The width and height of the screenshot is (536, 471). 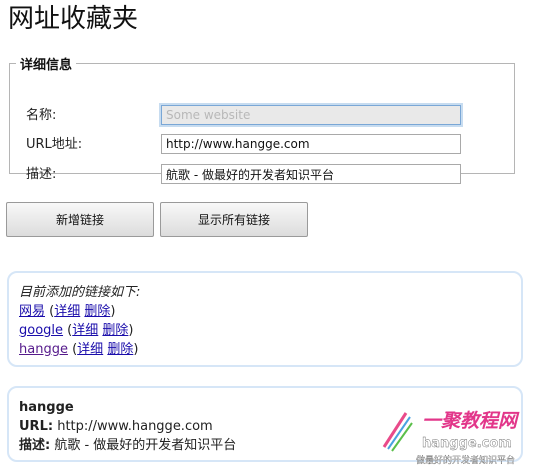 What do you see at coordinates (36, 426) in the screenshot?
I see `detail-url-label: URL:` at bounding box center [36, 426].